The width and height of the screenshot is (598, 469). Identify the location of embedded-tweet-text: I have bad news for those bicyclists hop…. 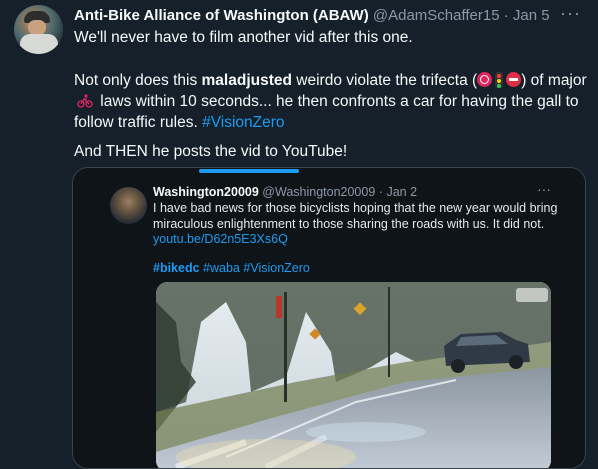
(355, 216).